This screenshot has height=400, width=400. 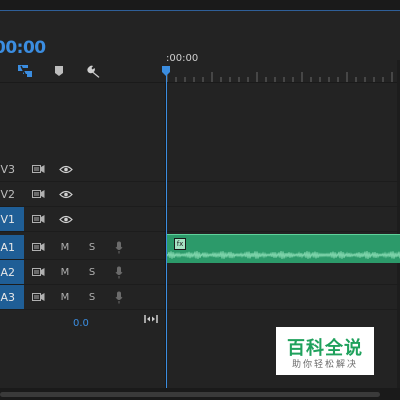 I want to click on marker-icon, so click(x=59, y=71).